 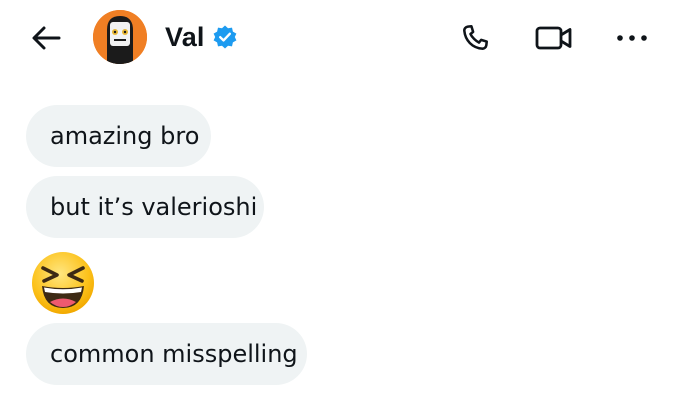 What do you see at coordinates (185, 36) in the screenshot?
I see `contact-name: Val` at bounding box center [185, 36].